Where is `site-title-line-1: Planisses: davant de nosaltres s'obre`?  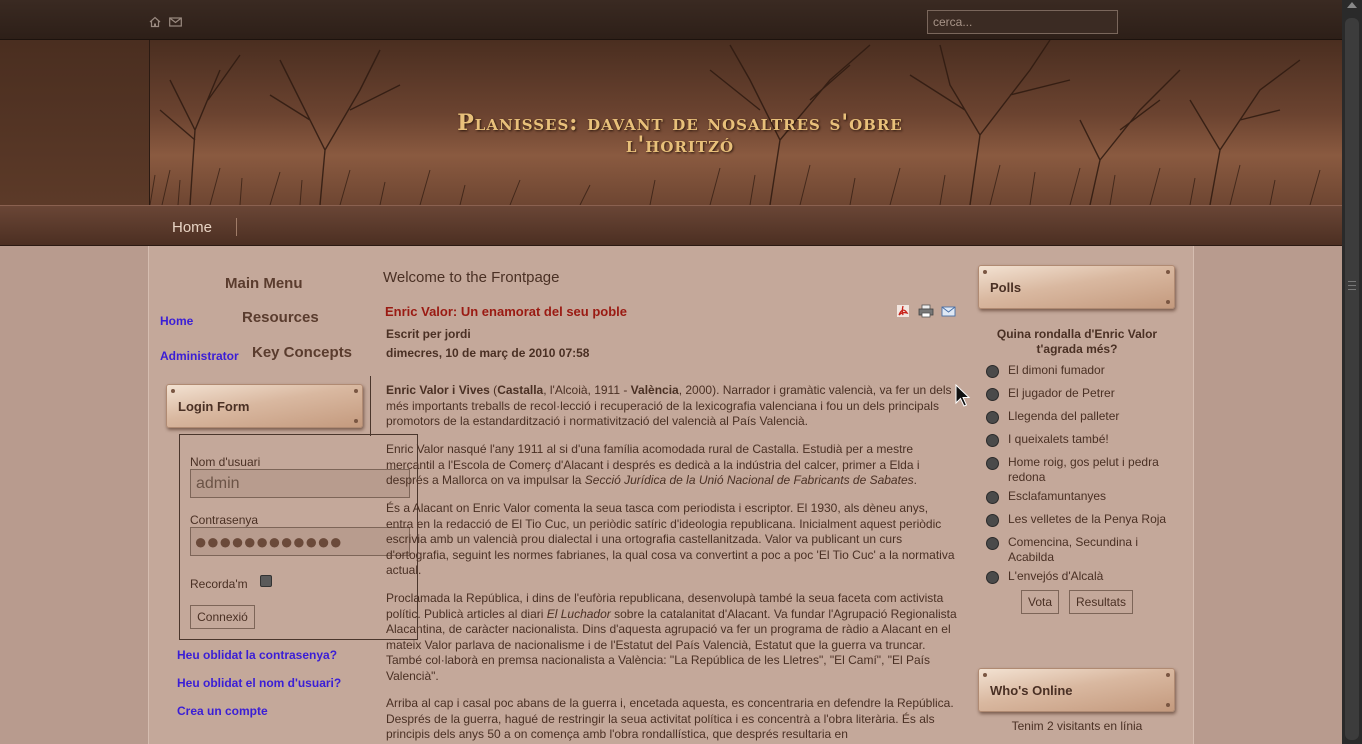
site-title-line-1: Planisses: davant de nosaltres s'obre is located at coordinates (680, 123).